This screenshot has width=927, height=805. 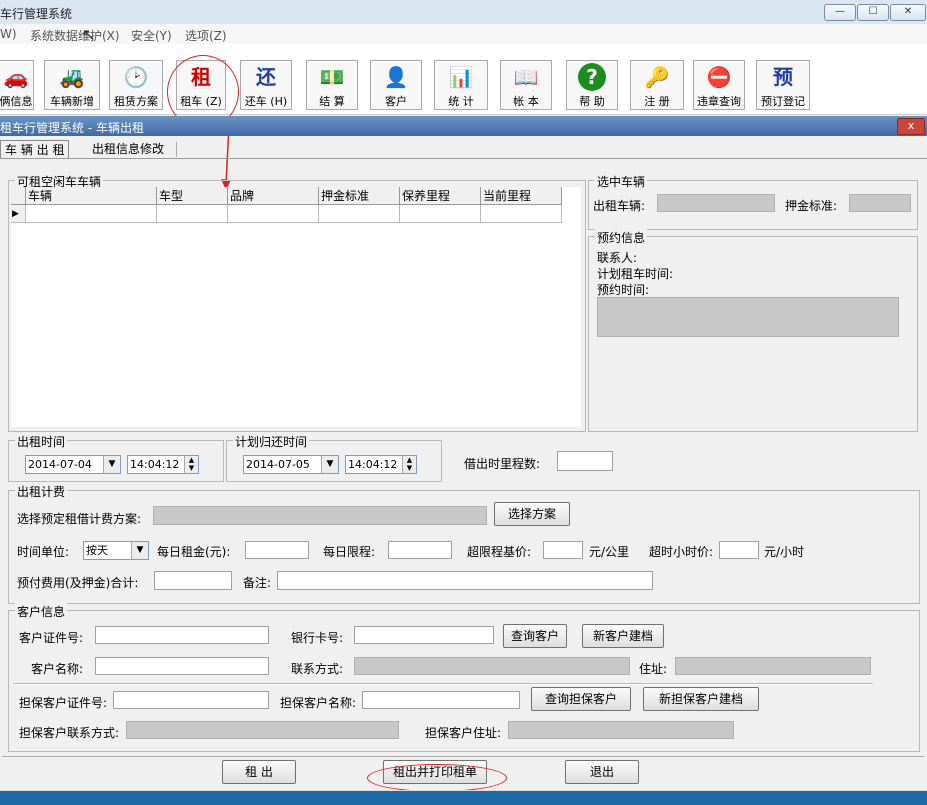 I want to click on car-red-icon: 🚗, so click(x=16, y=77).